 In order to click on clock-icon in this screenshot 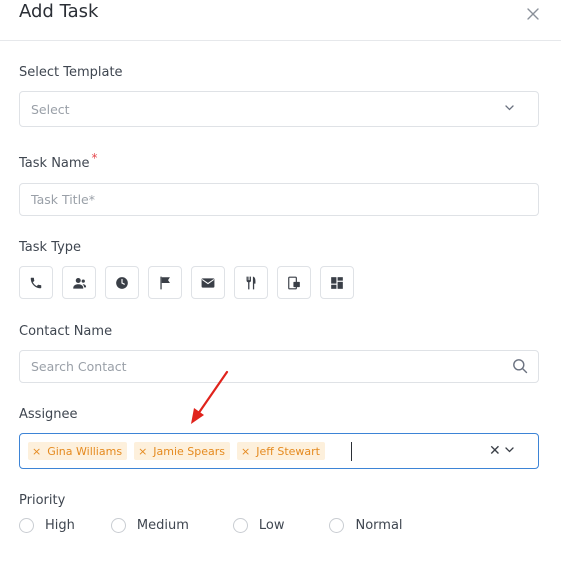, I will do `click(122, 282)`.